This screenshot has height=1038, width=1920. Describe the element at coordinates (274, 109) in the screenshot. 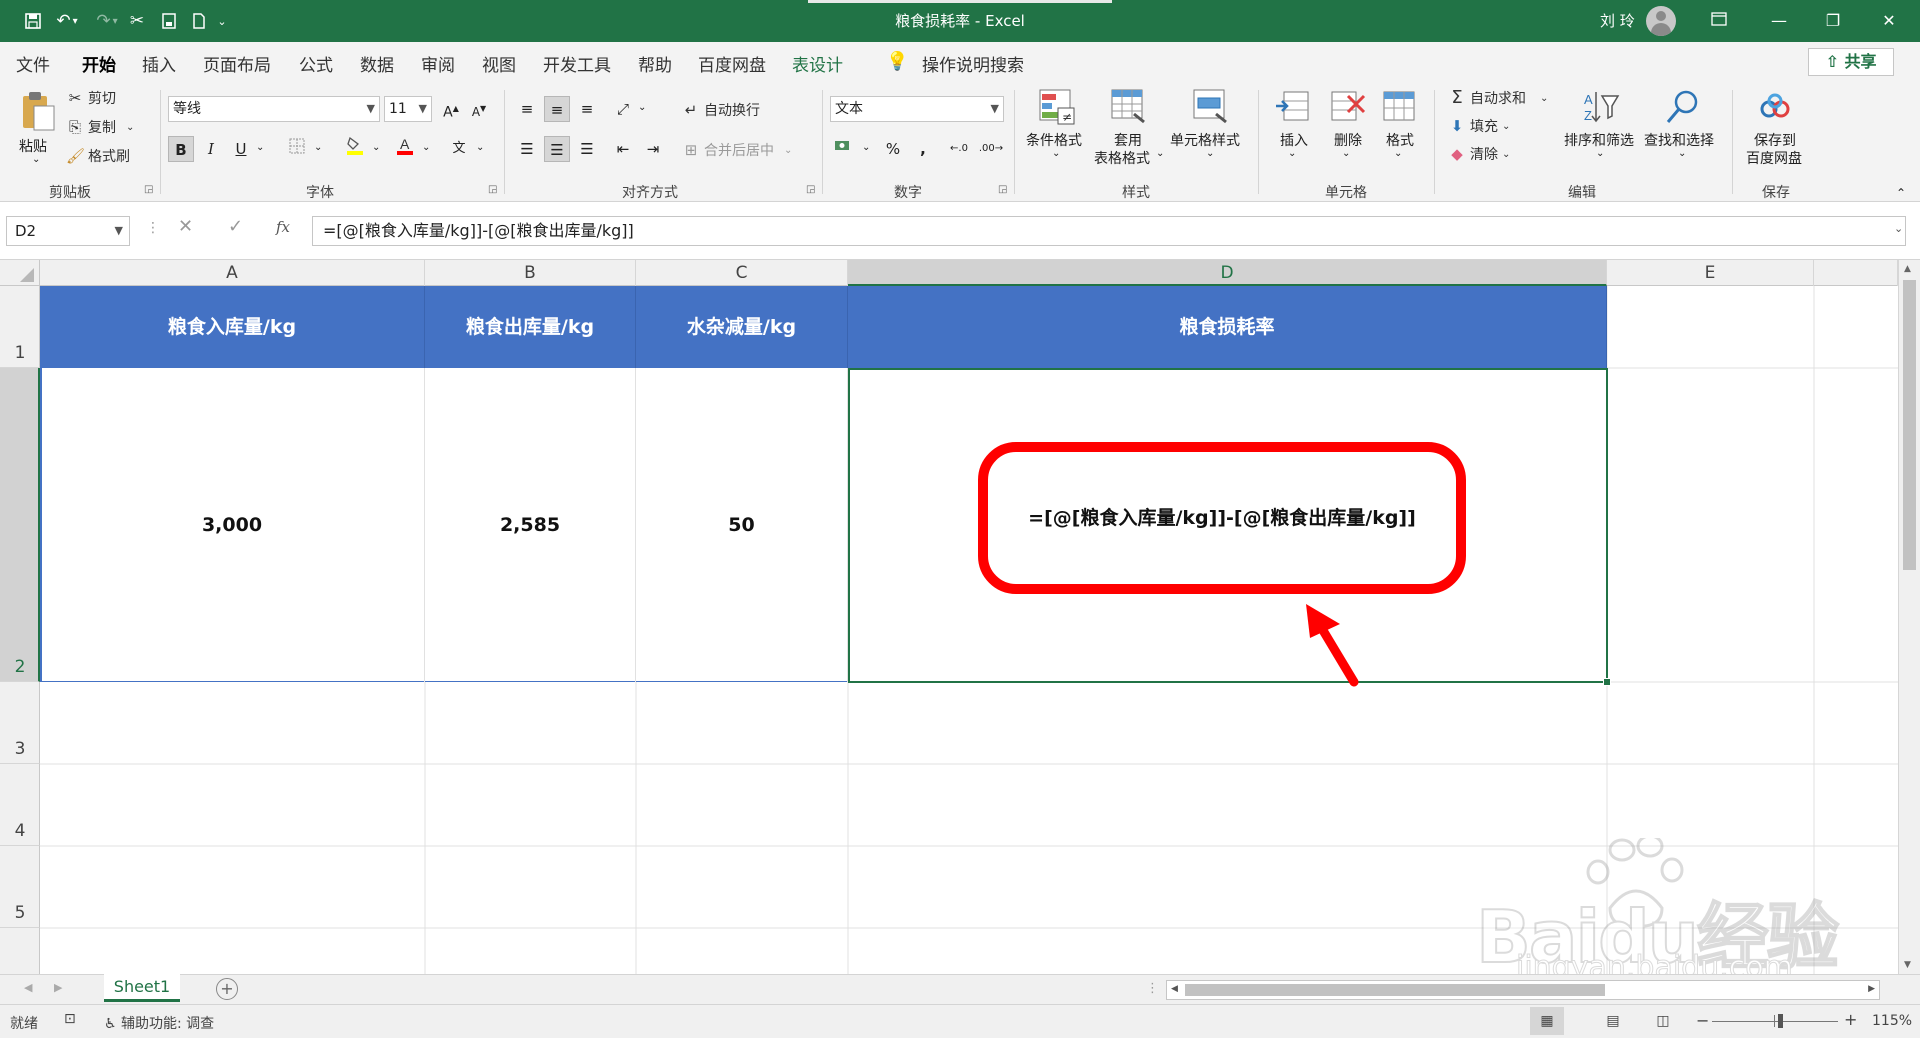

I see `font-name-select: 等线 ▼` at that location.